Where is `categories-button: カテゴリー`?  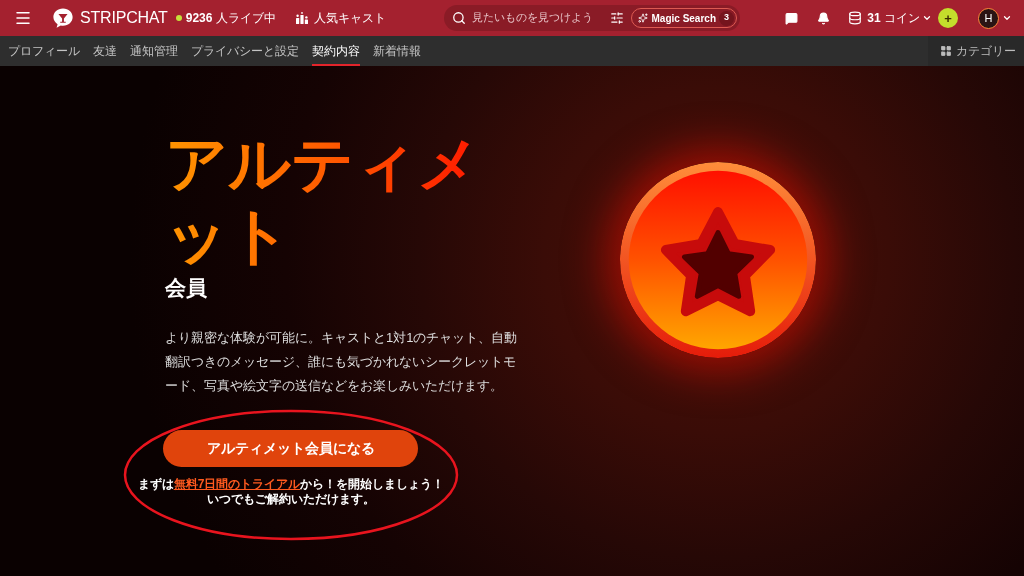
categories-button: カテゴリー is located at coordinates (976, 51).